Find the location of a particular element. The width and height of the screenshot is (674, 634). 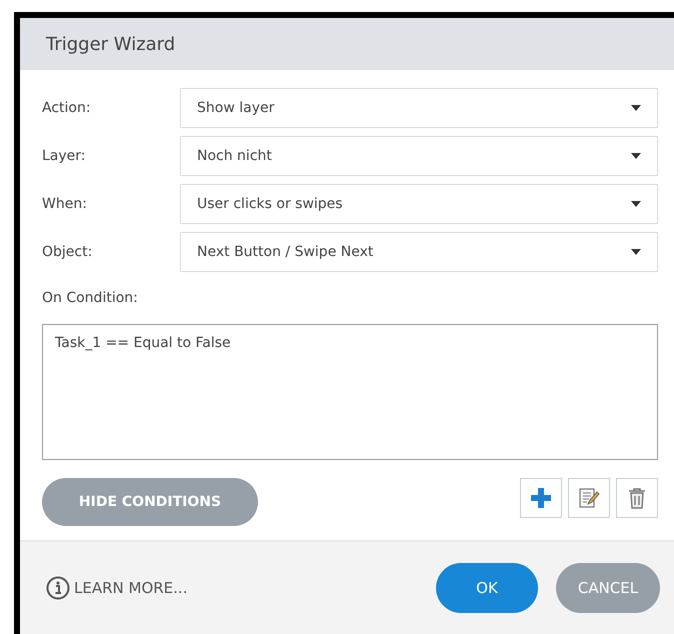

notepad-pencil-icon is located at coordinates (589, 498).